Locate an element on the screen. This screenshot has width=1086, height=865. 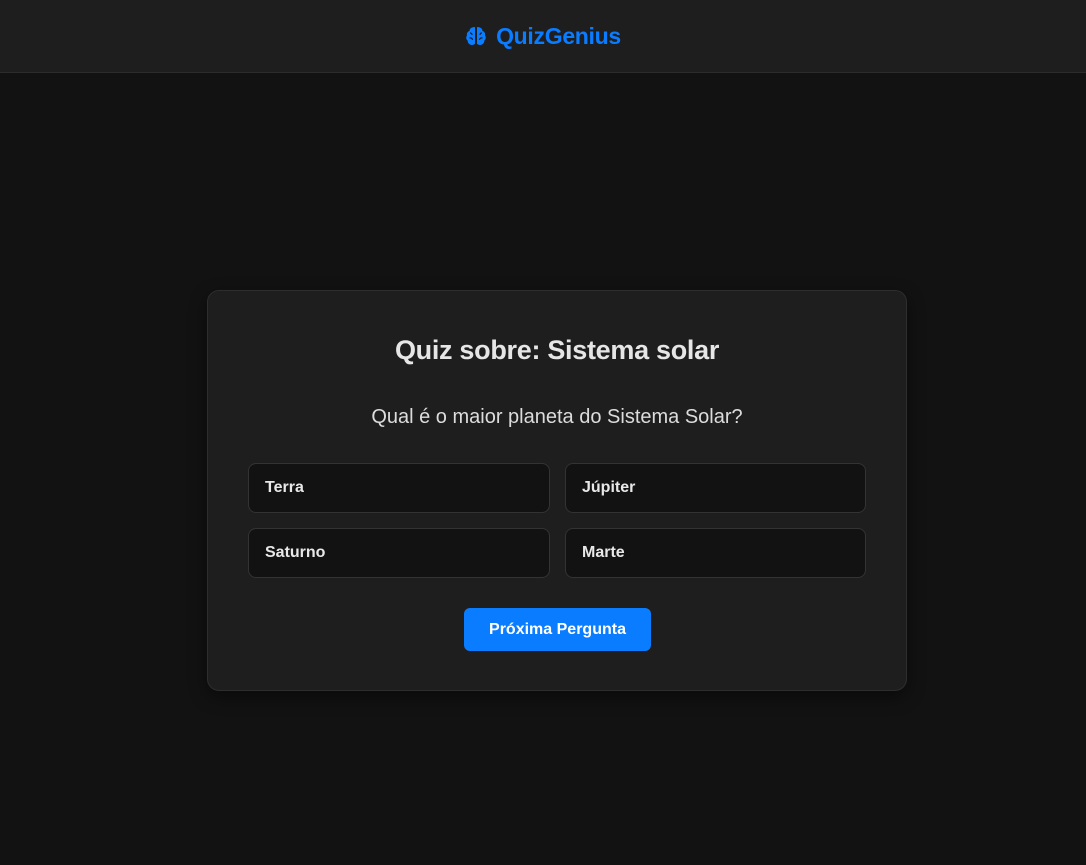
question-text: Qual é o maior planeta do Sistema Solar? is located at coordinates (557, 417).